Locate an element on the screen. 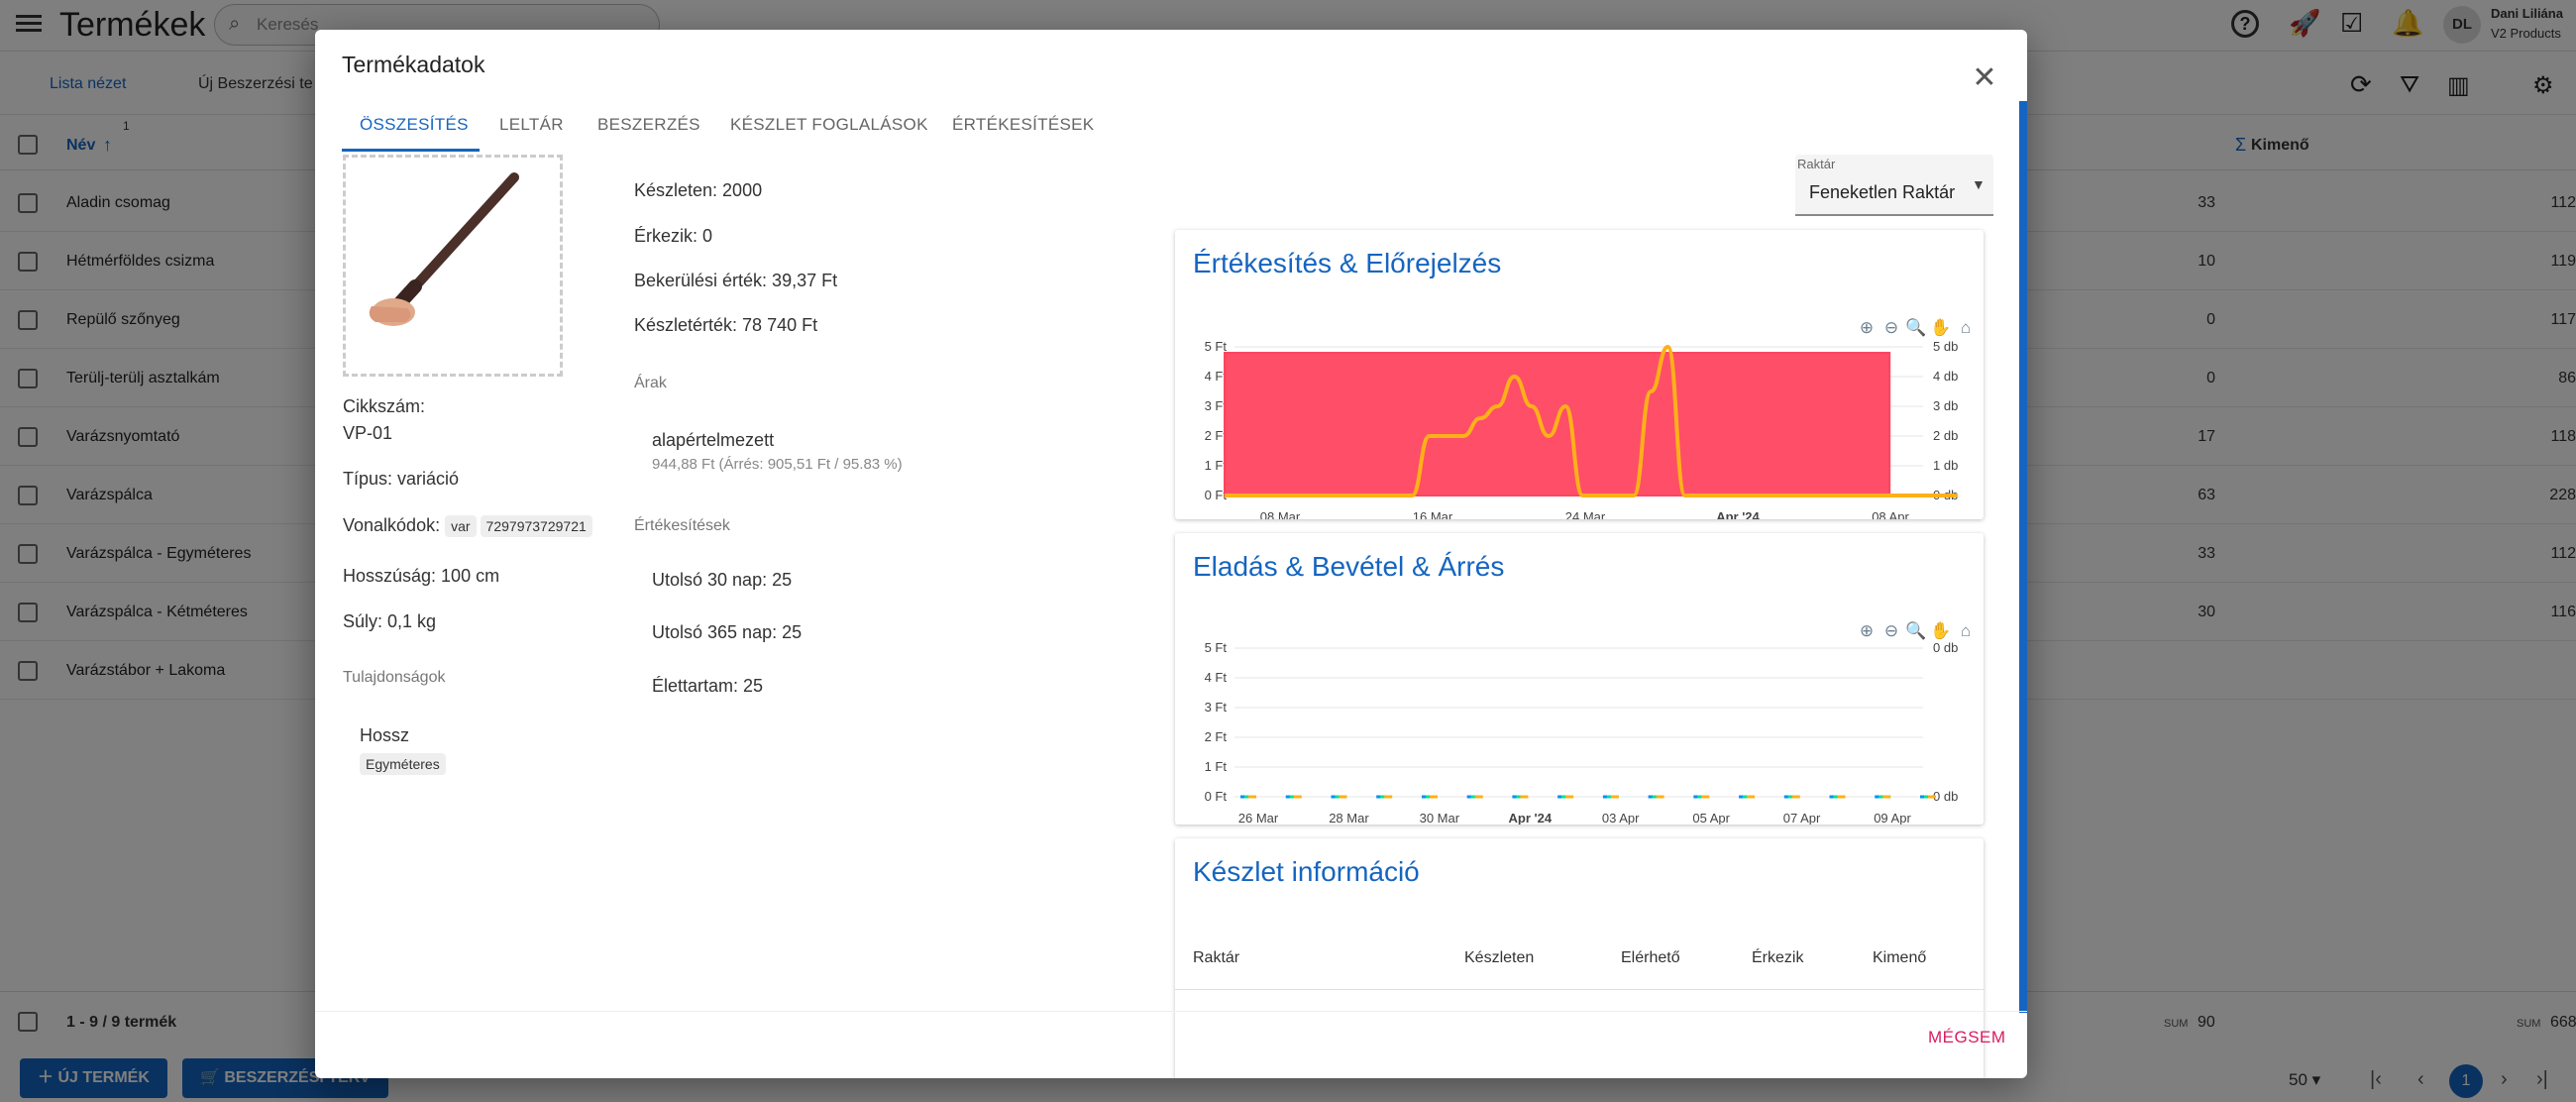 This screenshot has width=2576, height=1102. sku-value: VP-01 is located at coordinates (368, 433).